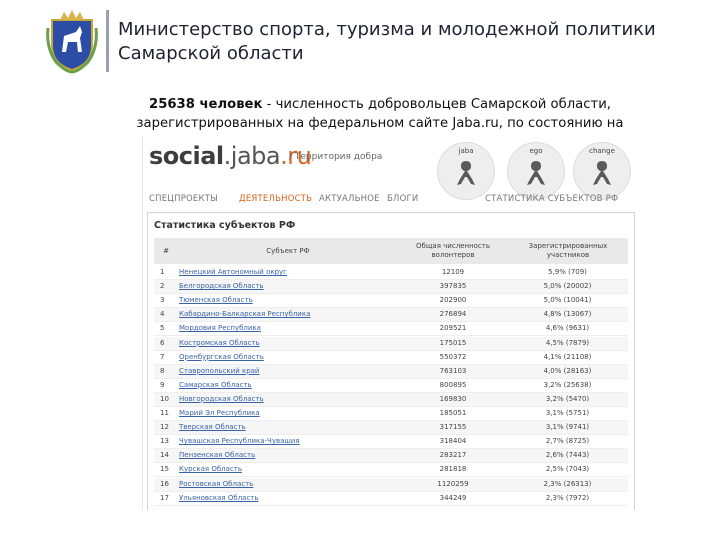  I want to click on table-row: 2 Белгородская Область 397835 5,0% (20002), so click(391, 287).